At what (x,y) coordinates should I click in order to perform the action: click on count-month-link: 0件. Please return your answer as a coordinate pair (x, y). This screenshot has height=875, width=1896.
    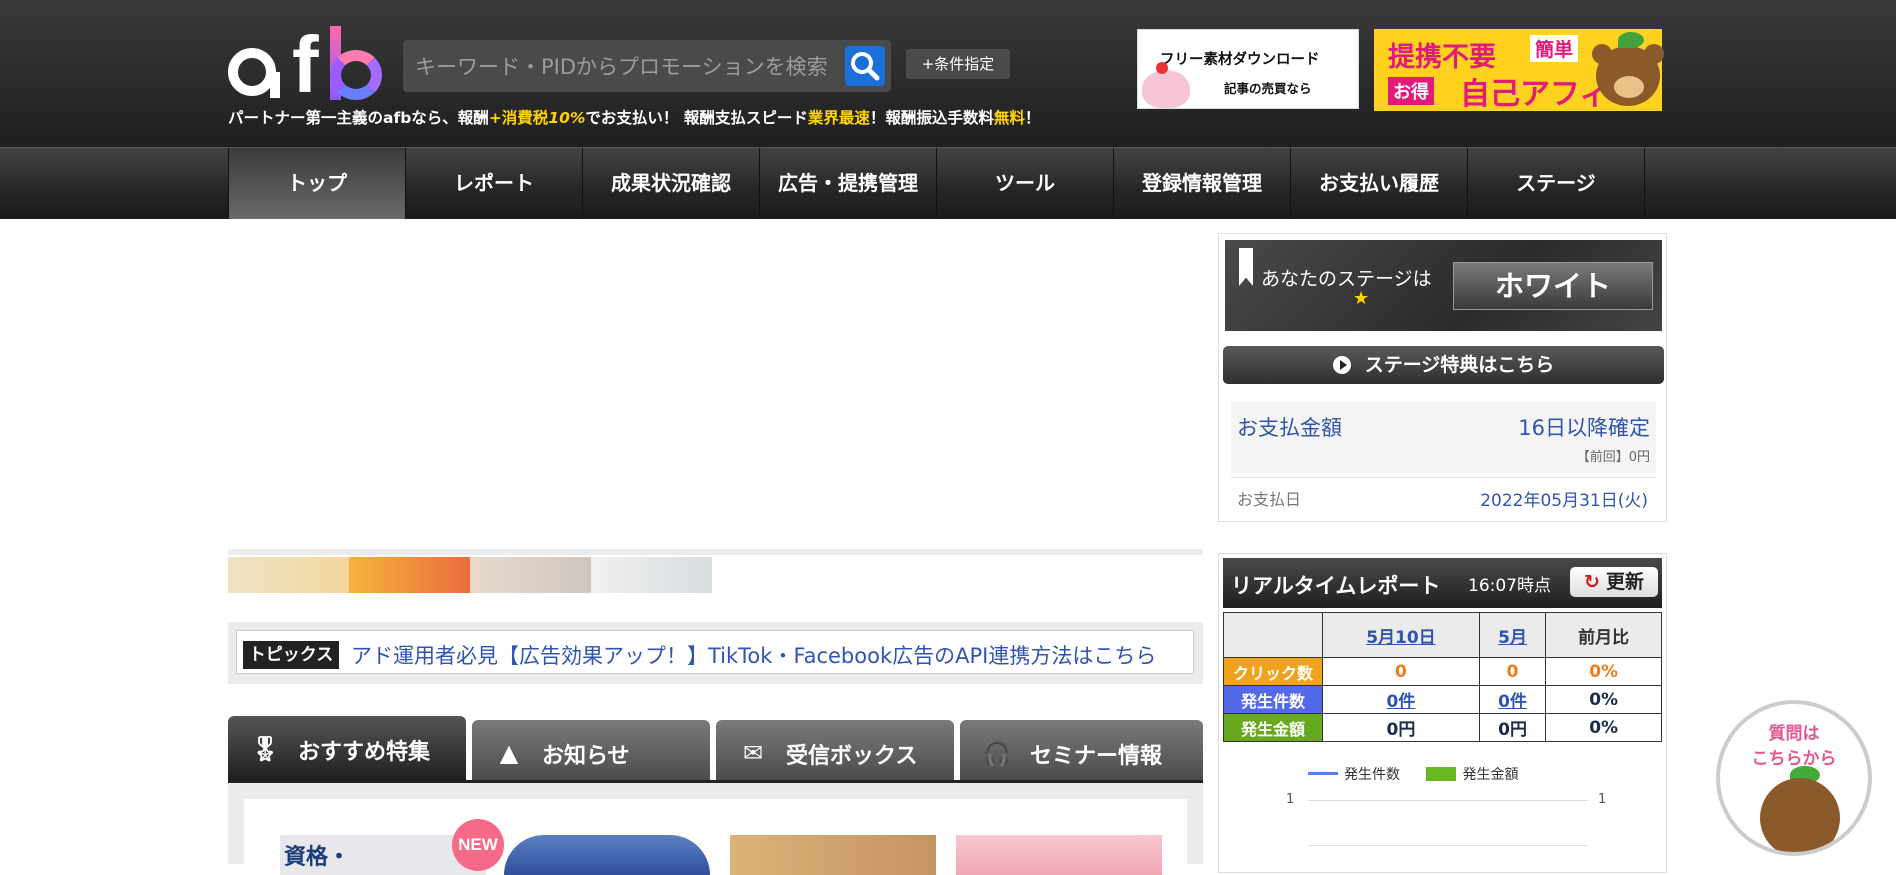
    Looking at the image, I should click on (1512, 702).